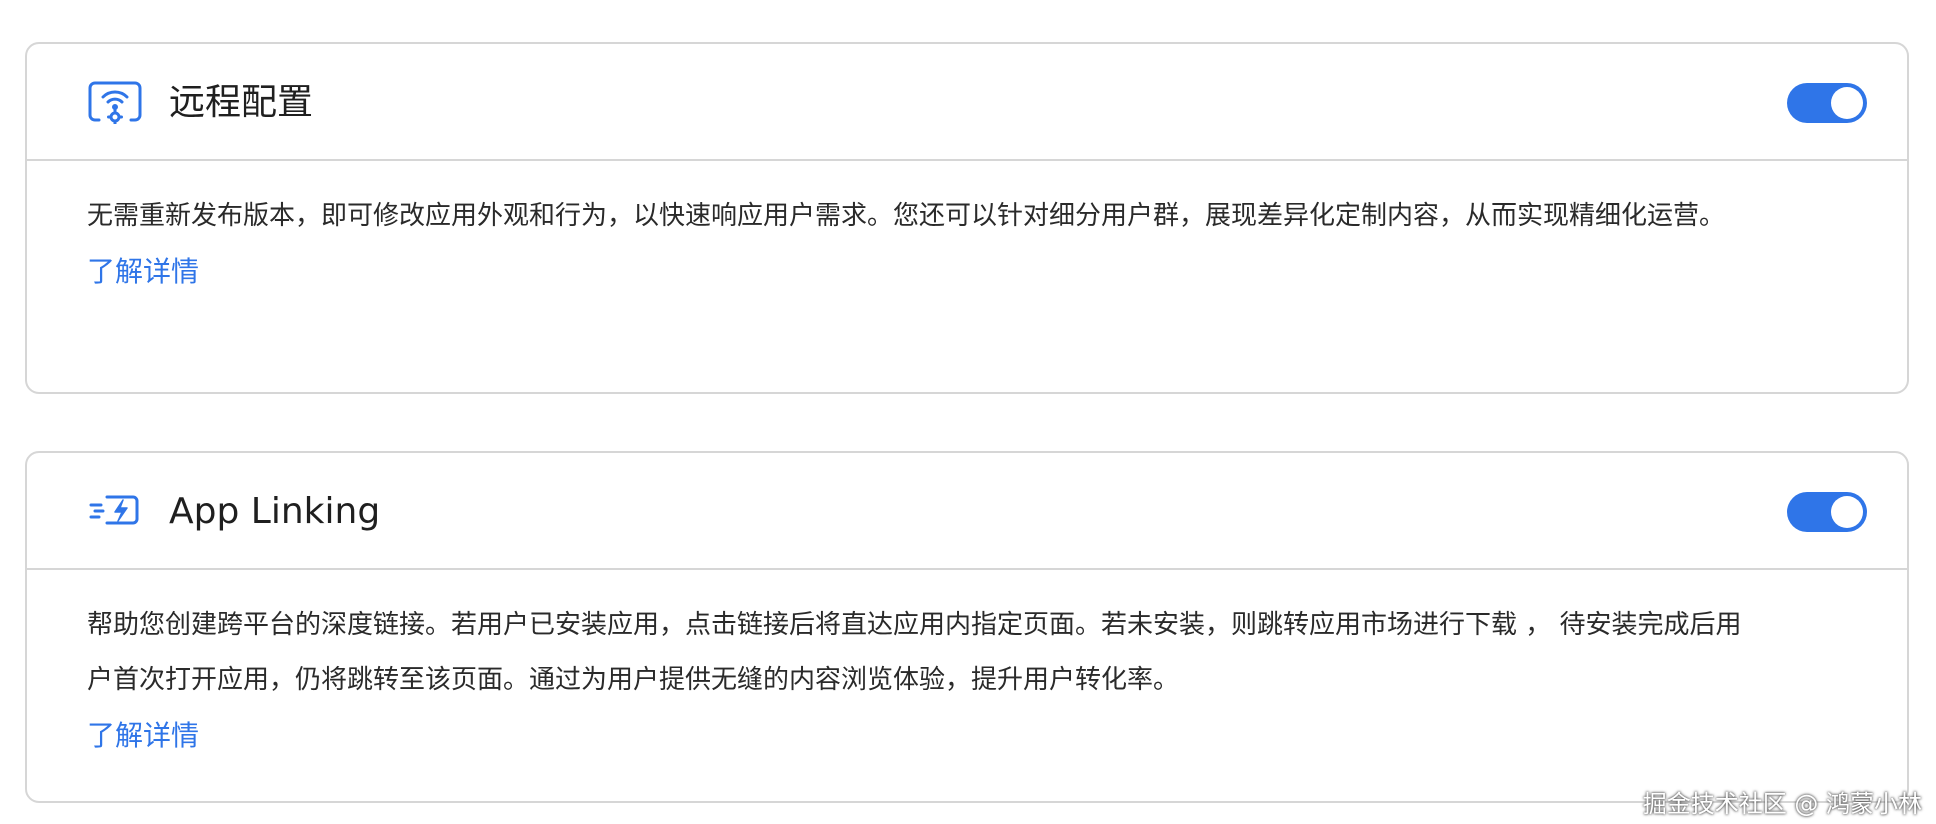 The width and height of the screenshot is (1936, 824). What do you see at coordinates (241, 102) in the screenshot?
I see `card-title: 远程配置` at bounding box center [241, 102].